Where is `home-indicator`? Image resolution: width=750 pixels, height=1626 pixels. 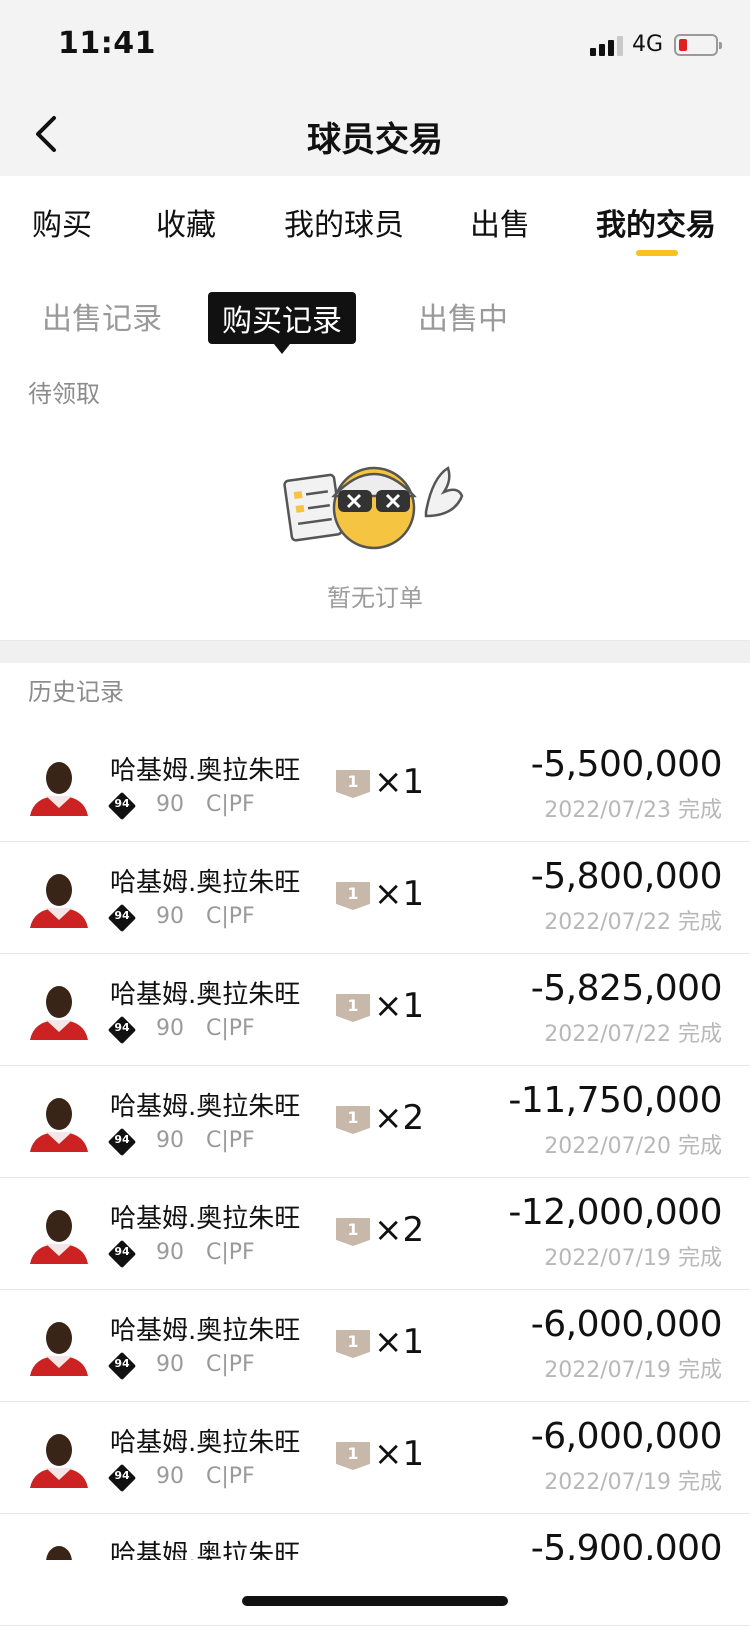
home-indicator is located at coordinates (375, 1601).